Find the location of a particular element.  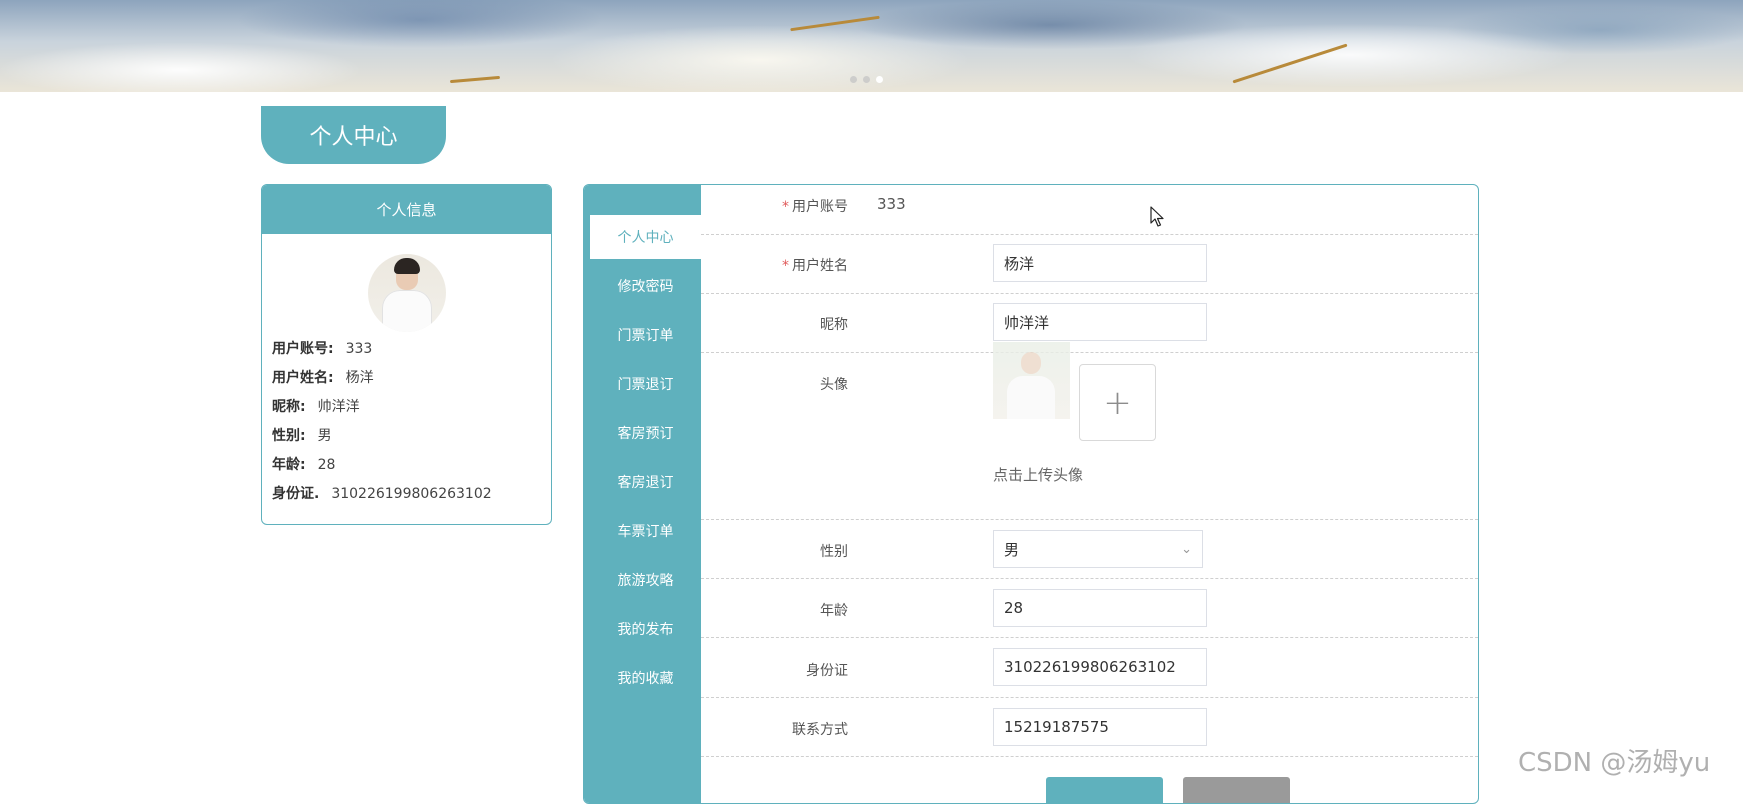

hero-banner is located at coordinates (871, 46).